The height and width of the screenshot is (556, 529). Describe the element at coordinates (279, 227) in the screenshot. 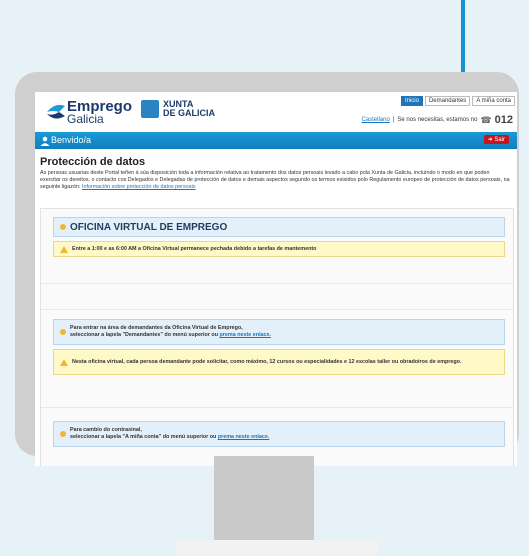

I see `office-title-box: OFICINA VIRTUAL DE EMPREGO` at that location.